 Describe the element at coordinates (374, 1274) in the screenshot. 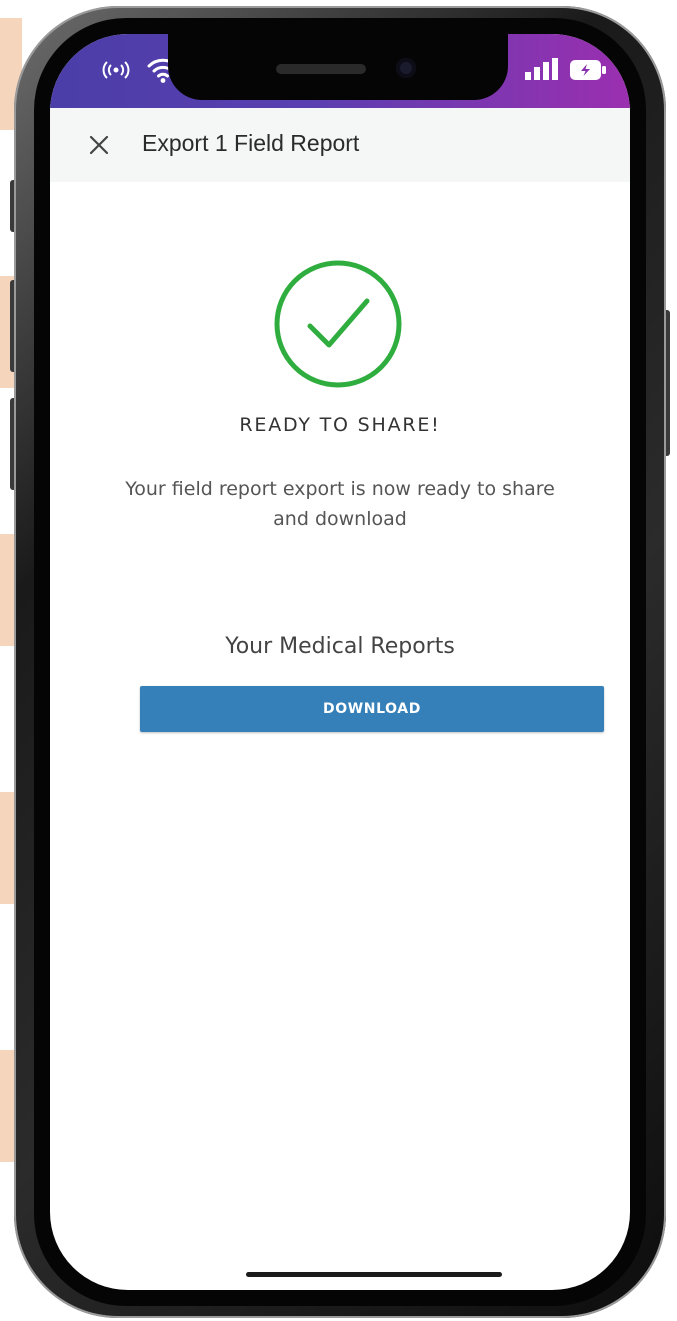

I see `home-indicator` at that location.